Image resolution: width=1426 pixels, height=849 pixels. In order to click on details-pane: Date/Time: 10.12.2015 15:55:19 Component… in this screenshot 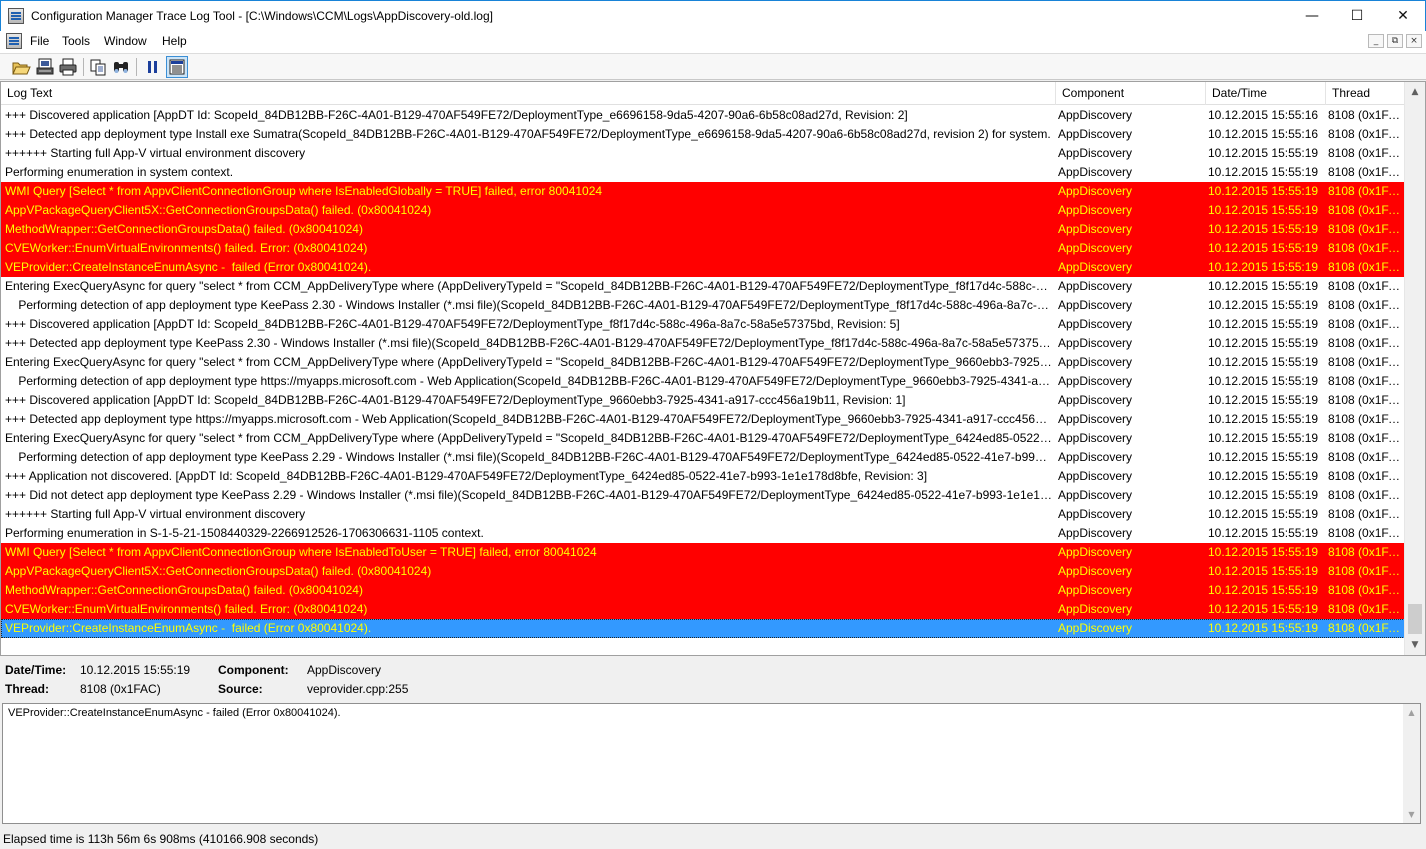, I will do `click(713, 680)`.